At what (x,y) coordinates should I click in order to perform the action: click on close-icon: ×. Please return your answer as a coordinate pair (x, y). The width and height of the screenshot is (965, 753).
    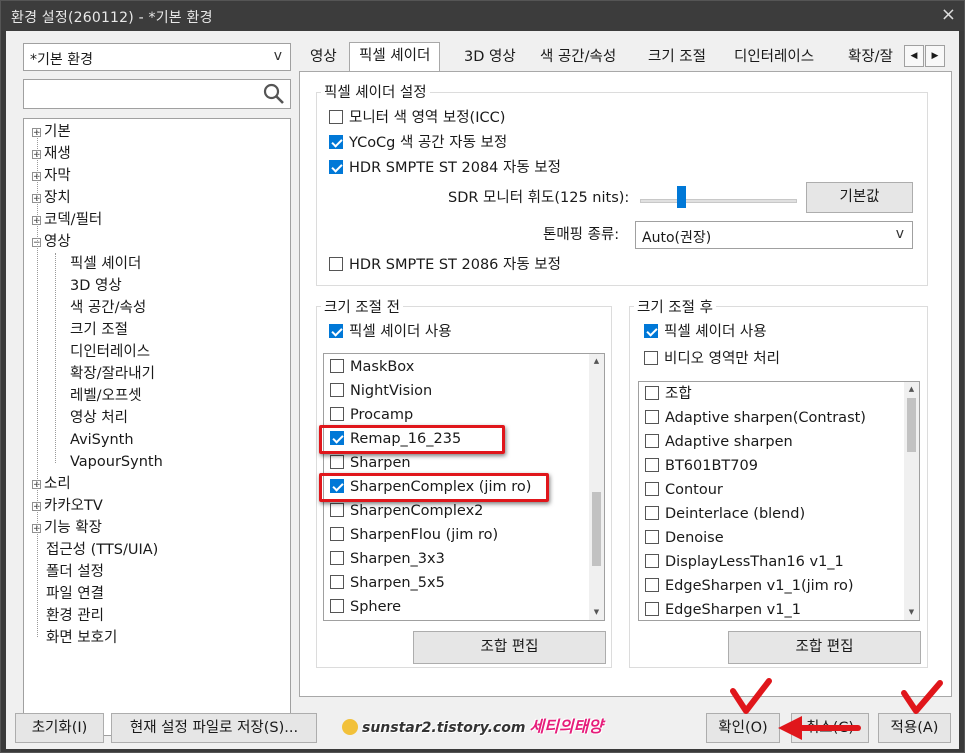
    Looking at the image, I should click on (948, 14).